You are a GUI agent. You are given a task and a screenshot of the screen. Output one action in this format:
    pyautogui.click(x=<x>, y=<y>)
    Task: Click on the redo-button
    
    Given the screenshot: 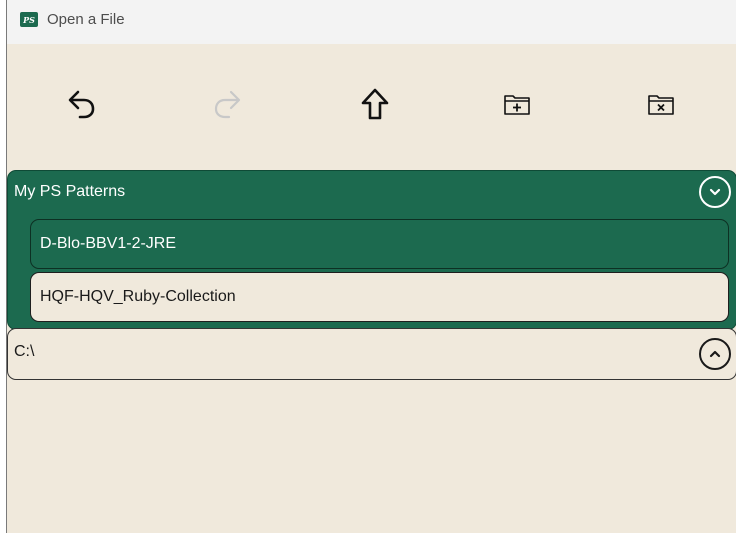 What is the action you would take?
    pyautogui.click(x=227, y=104)
    